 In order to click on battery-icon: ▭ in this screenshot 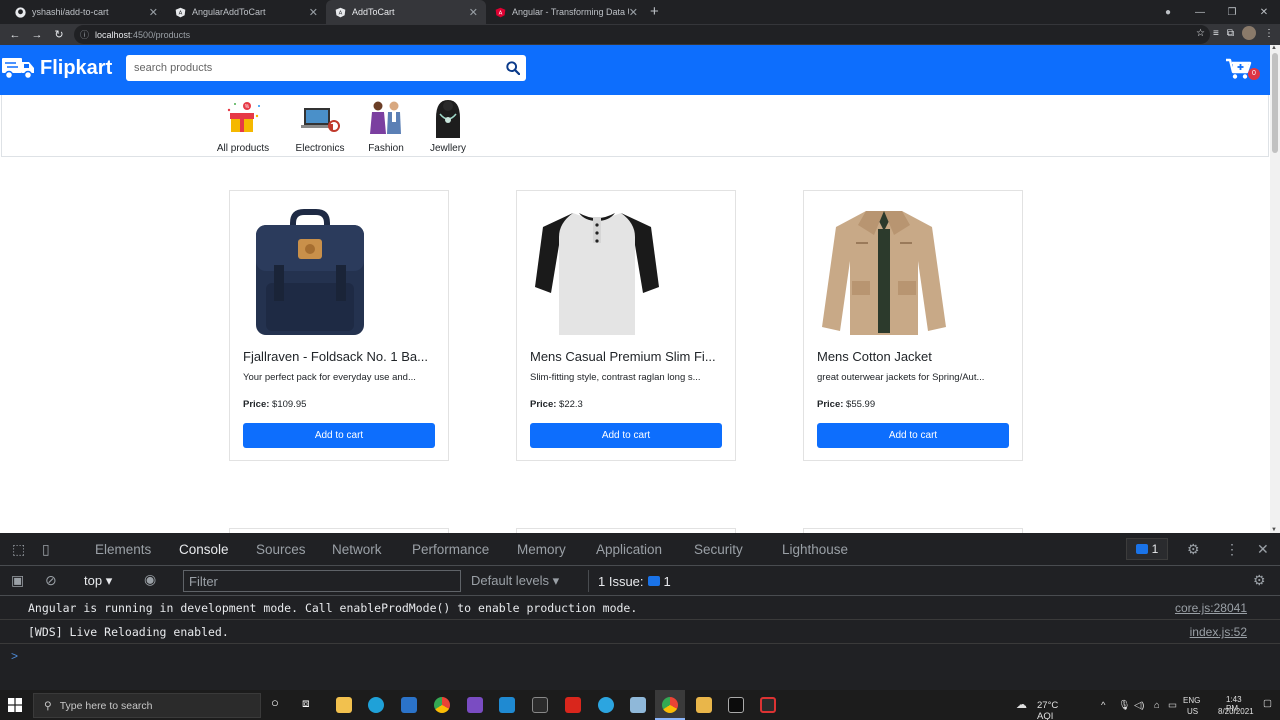, I will do `click(1172, 705)`.